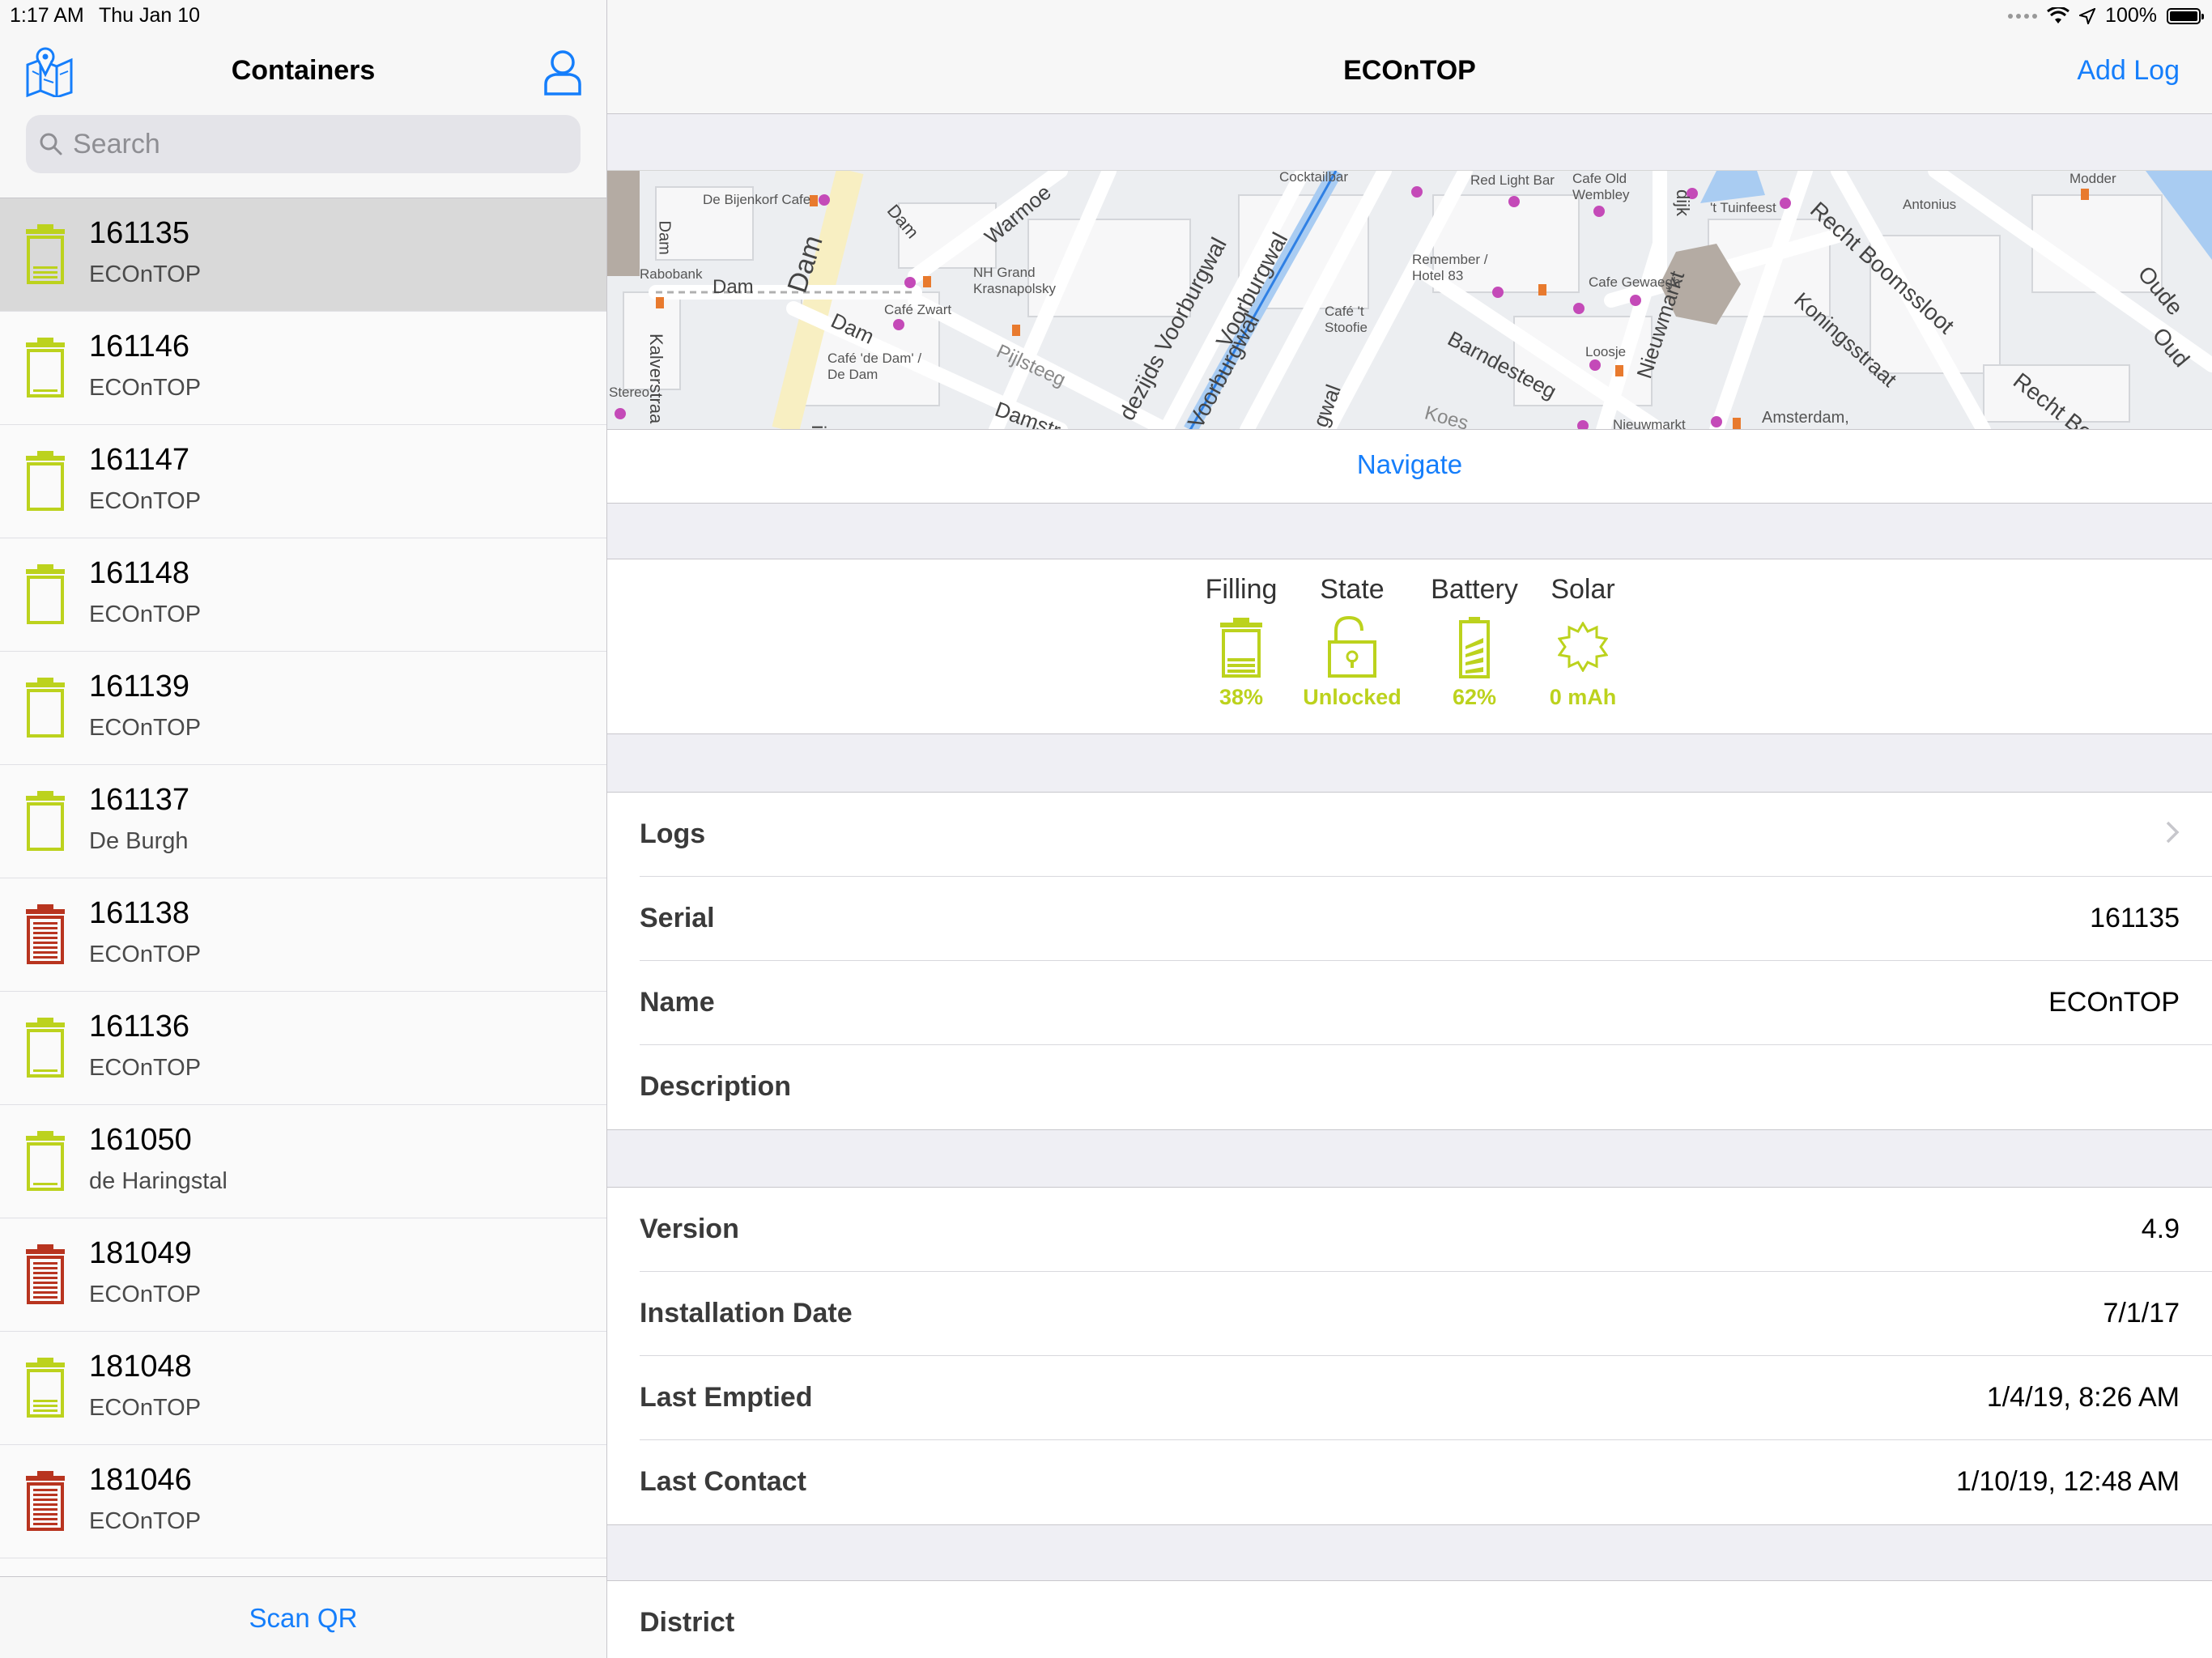  What do you see at coordinates (2068, 1481) in the screenshot?
I see `field-value: 1/10/19, 12:48 AM` at bounding box center [2068, 1481].